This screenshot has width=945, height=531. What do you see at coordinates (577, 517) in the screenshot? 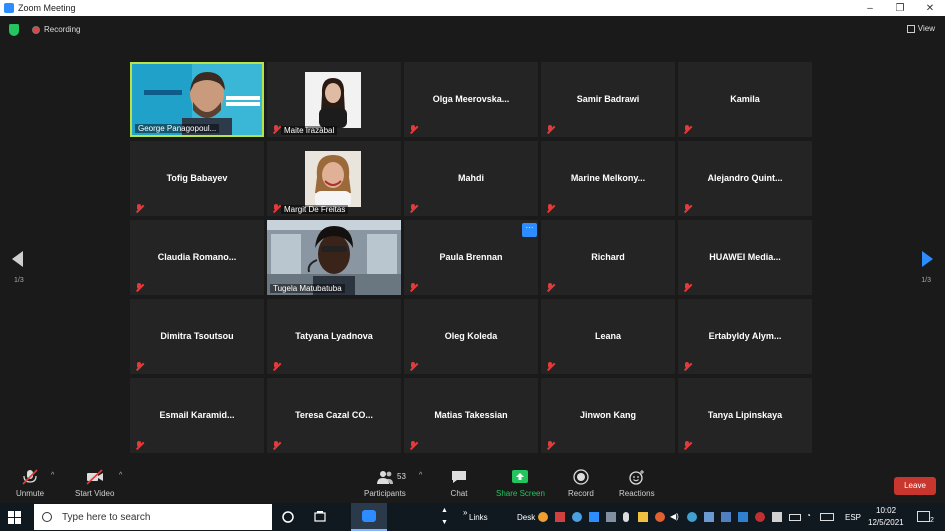
I see `tray-chrome-icon` at bounding box center [577, 517].